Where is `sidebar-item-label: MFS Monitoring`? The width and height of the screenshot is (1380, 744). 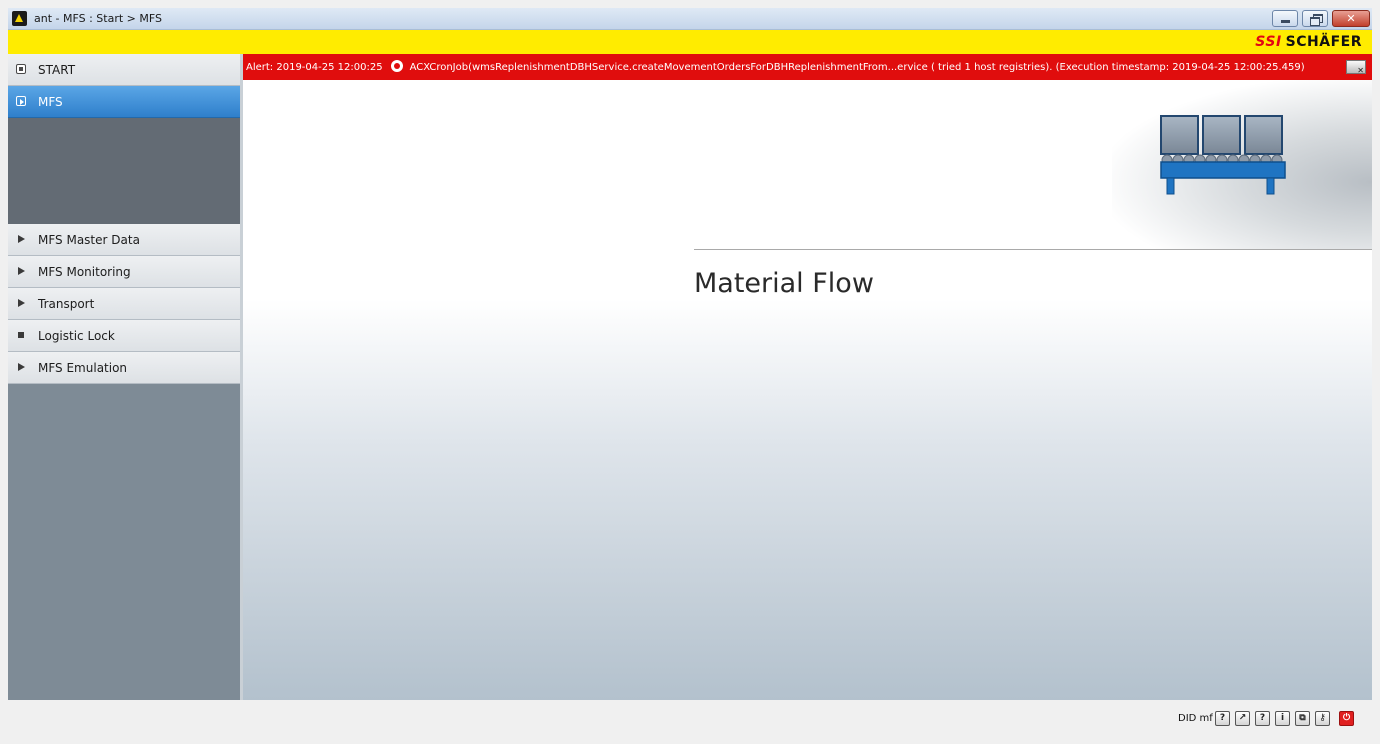
sidebar-item-label: MFS Monitoring is located at coordinates (84, 272).